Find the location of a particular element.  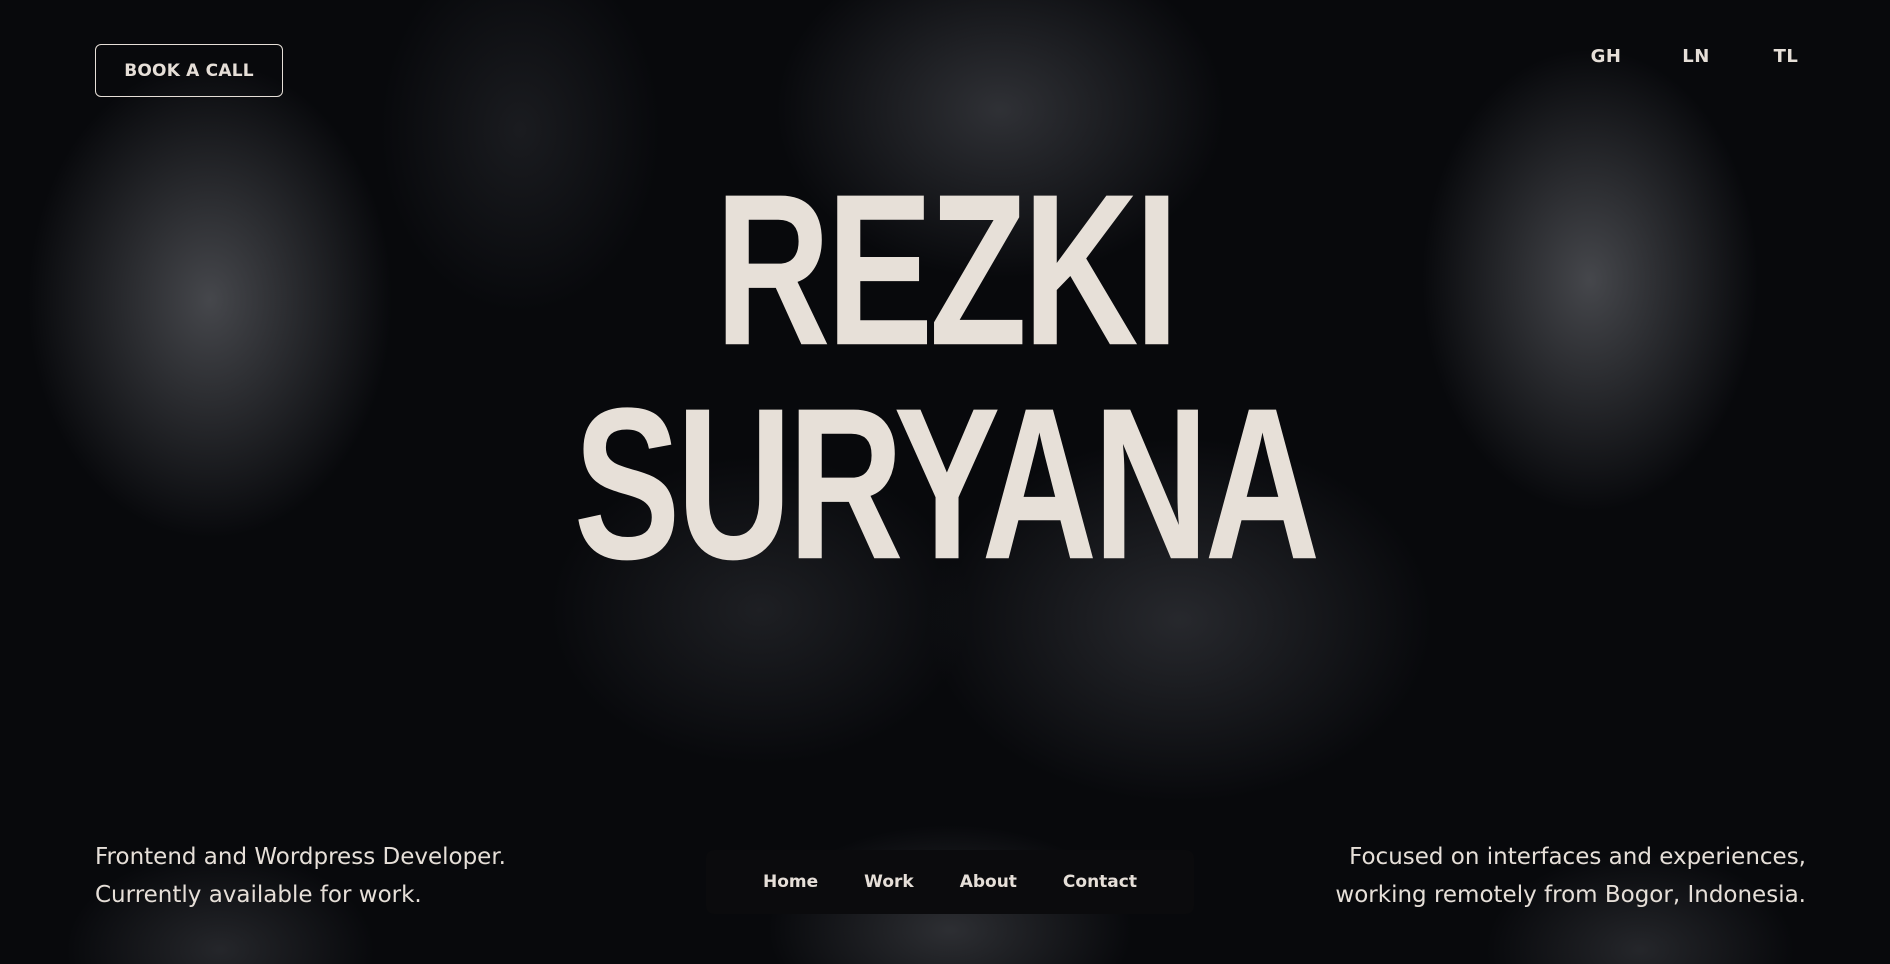

bottom-nav: Home Work About Contact is located at coordinates (950, 882).